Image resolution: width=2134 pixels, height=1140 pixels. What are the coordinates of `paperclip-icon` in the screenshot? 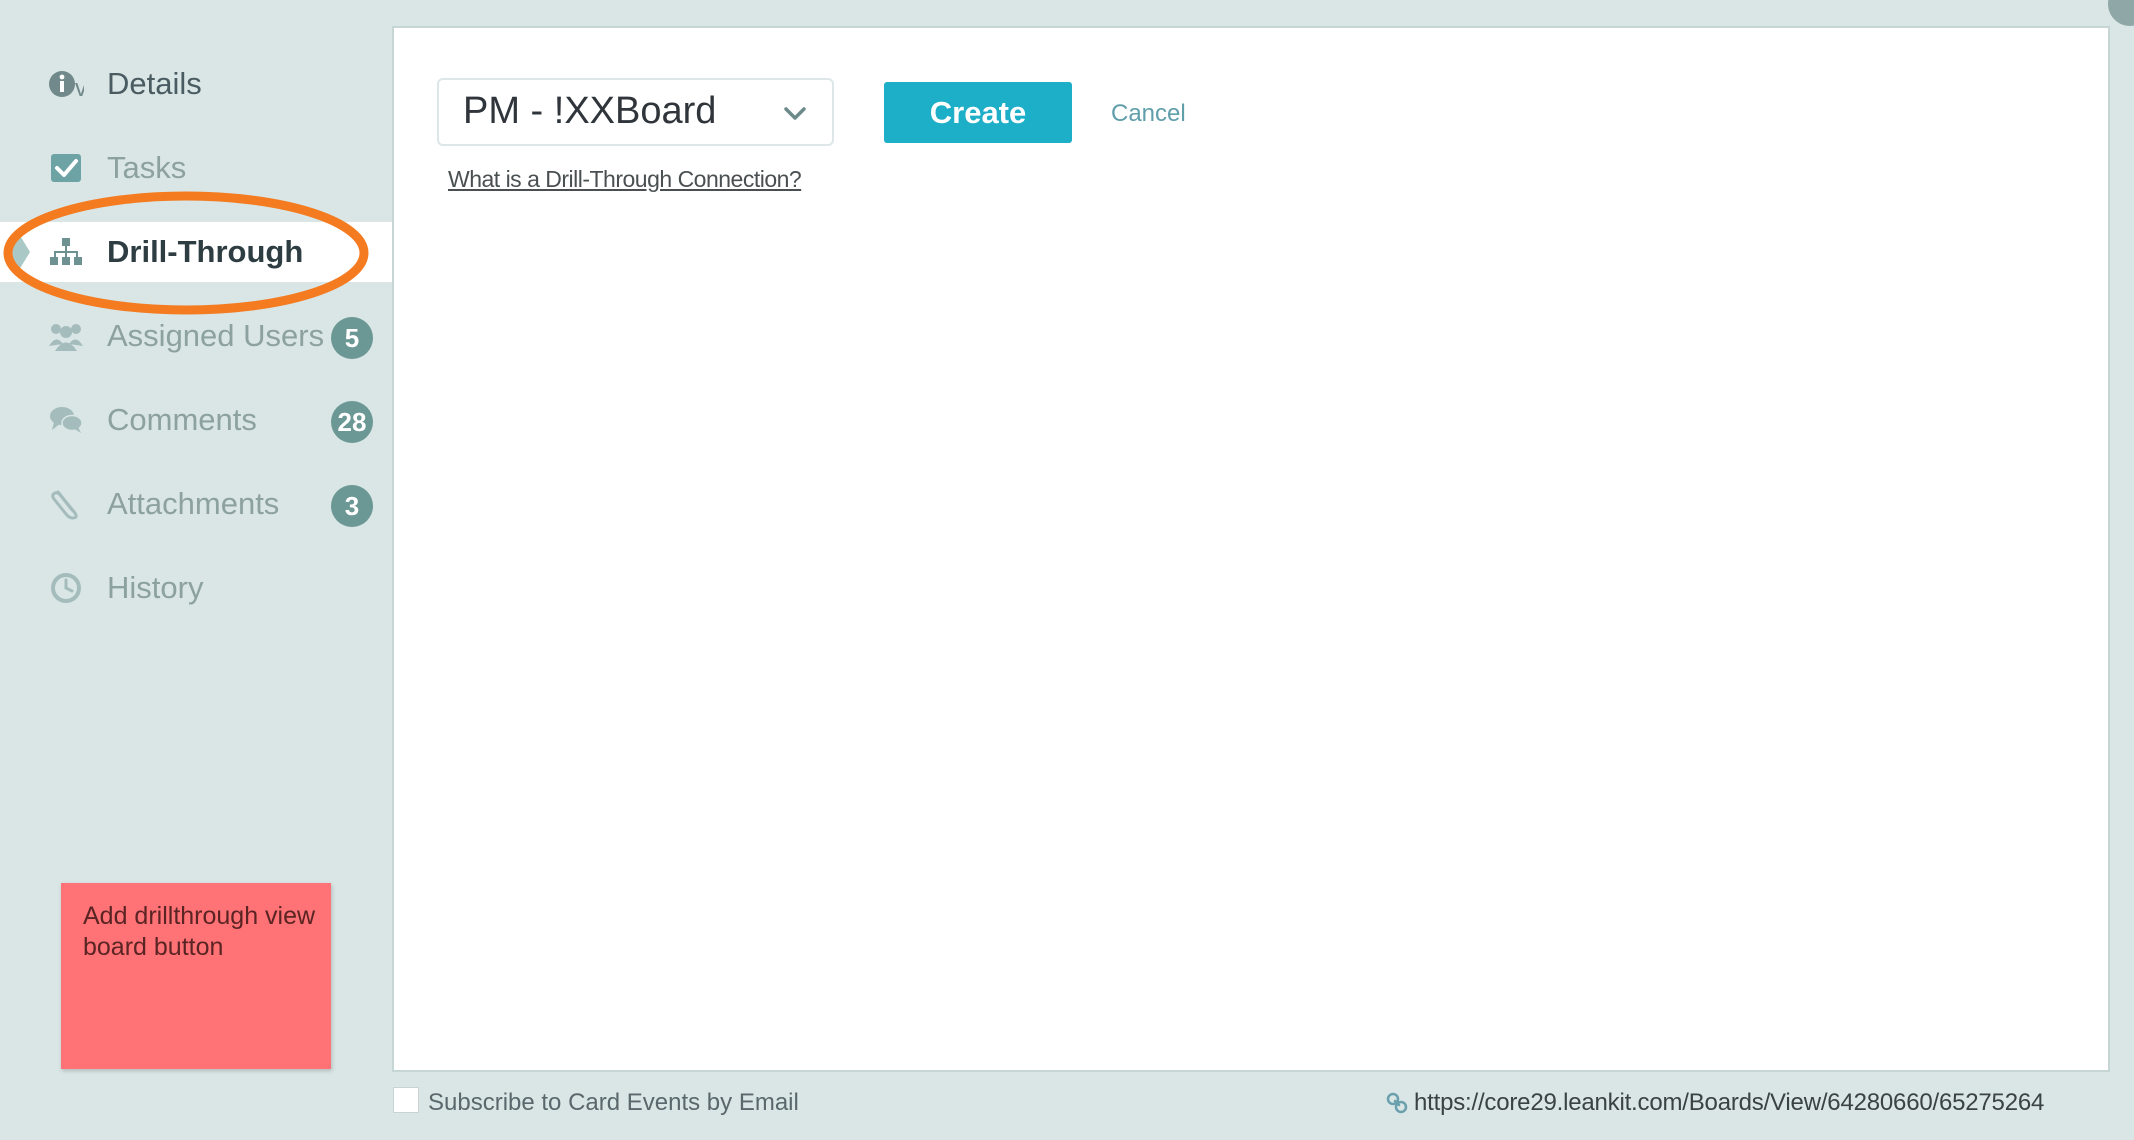 It's located at (66, 504).